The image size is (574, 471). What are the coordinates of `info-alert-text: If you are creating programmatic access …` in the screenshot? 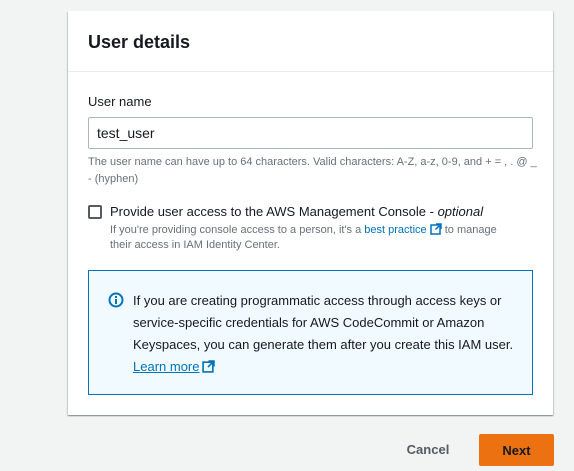 It's located at (328, 334).